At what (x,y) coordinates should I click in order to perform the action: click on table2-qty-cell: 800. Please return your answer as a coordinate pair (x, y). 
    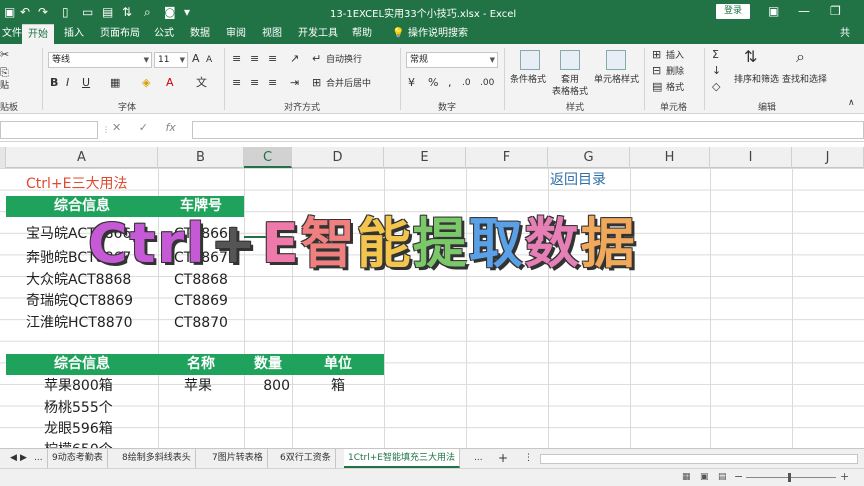
    Looking at the image, I should click on (267, 386).